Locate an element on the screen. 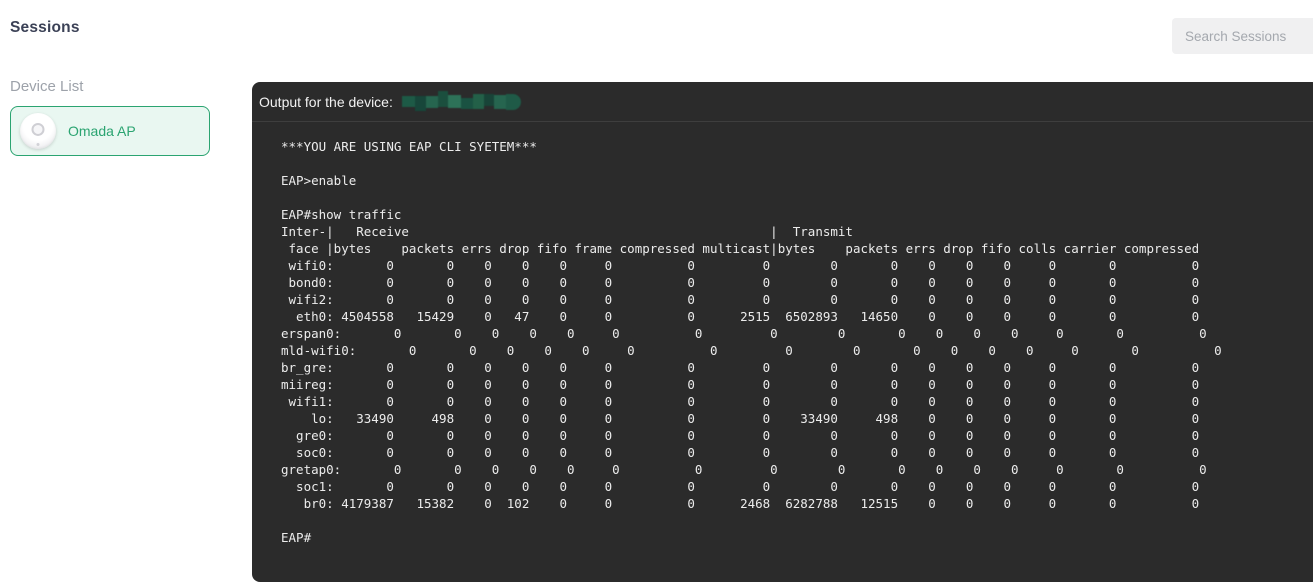 This screenshot has height=582, width=1313. page-title: Sessions is located at coordinates (45, 27).